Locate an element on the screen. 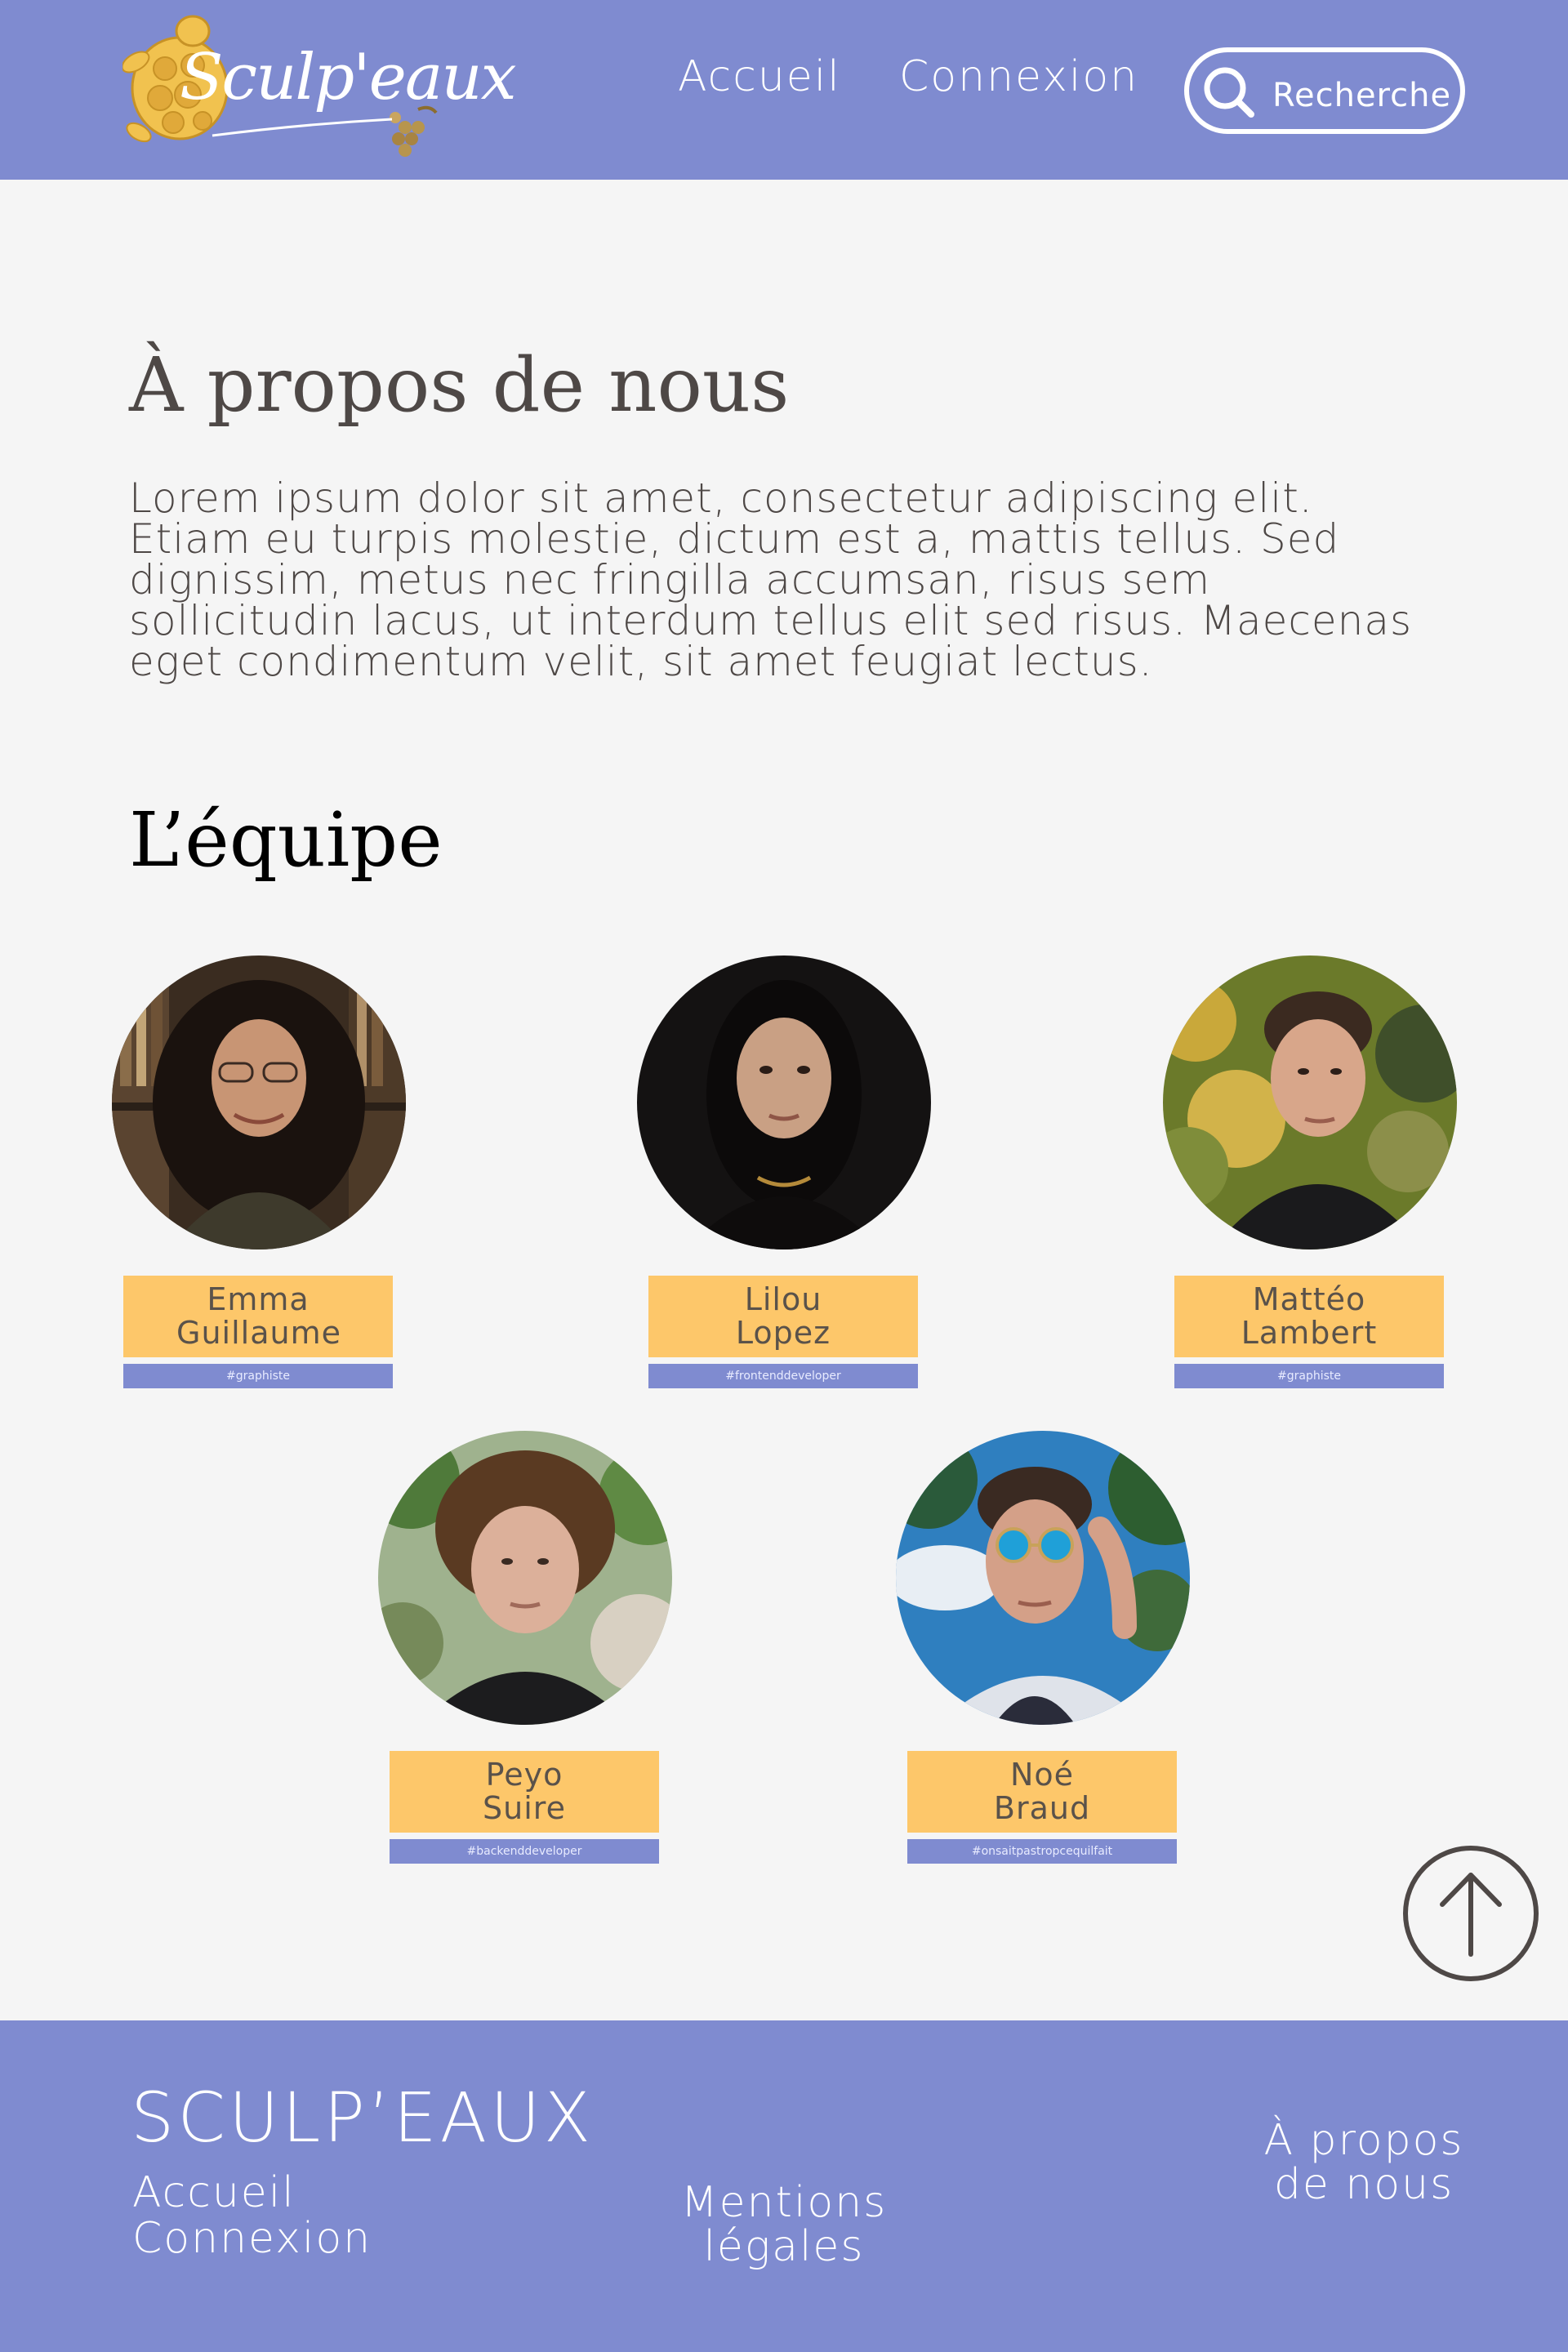 The height and width of the screenshot is (2352, 1568). team-member-lilou: Lilou Lopez #frontenddeveloper is located at coordinates (784, 1192).